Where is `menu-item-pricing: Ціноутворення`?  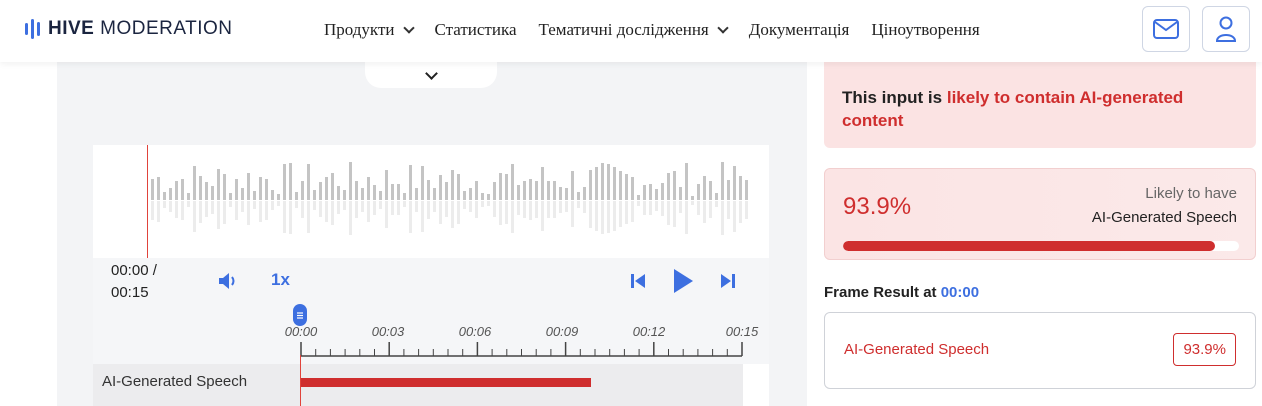 menu-item-pricing: Ціноутворення is located at coordinates (925, 30).